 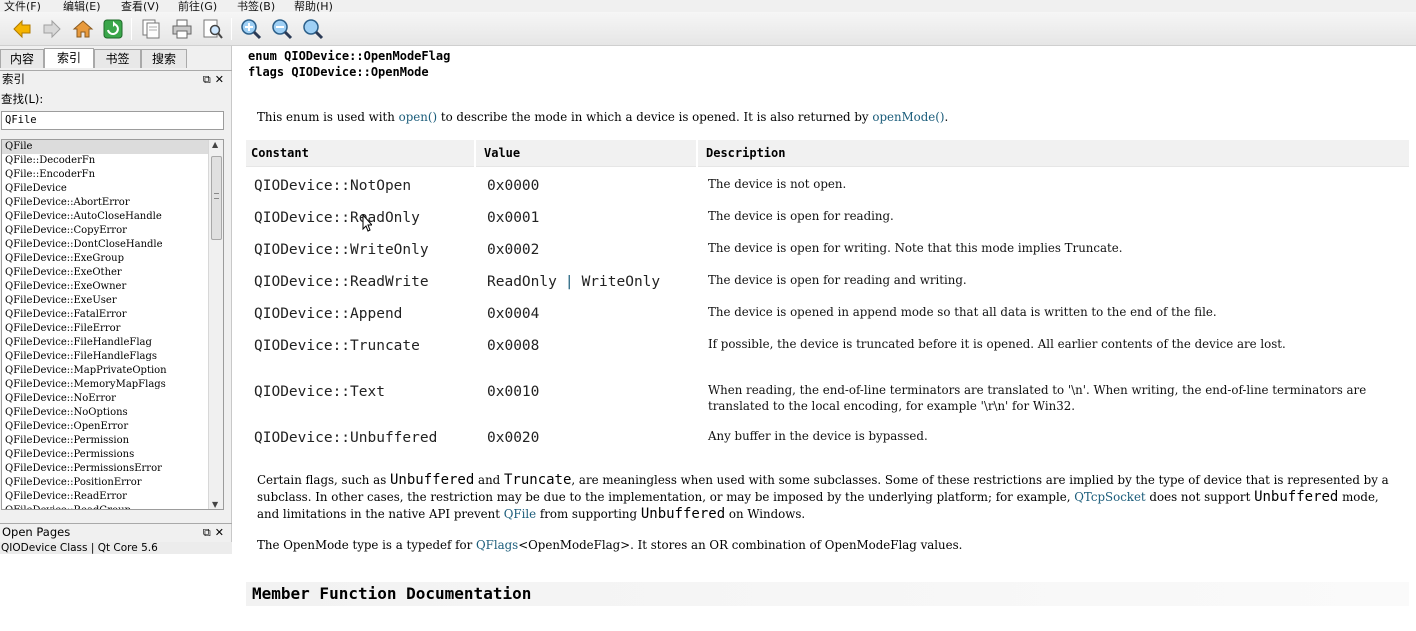 I want to click on qtcpsocket-link: QTcpSocket, so click(x=1109, y=497).